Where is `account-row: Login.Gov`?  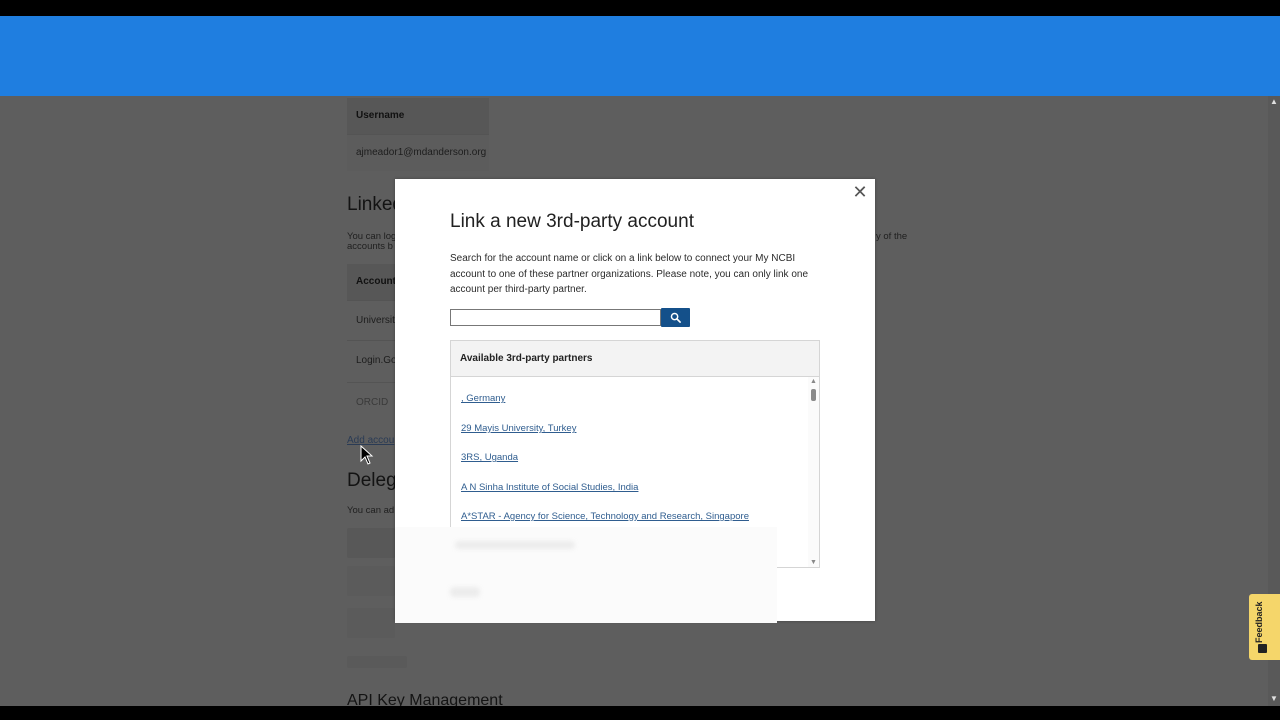 account-row: Login.Gov is located at coordinates (374, 360).